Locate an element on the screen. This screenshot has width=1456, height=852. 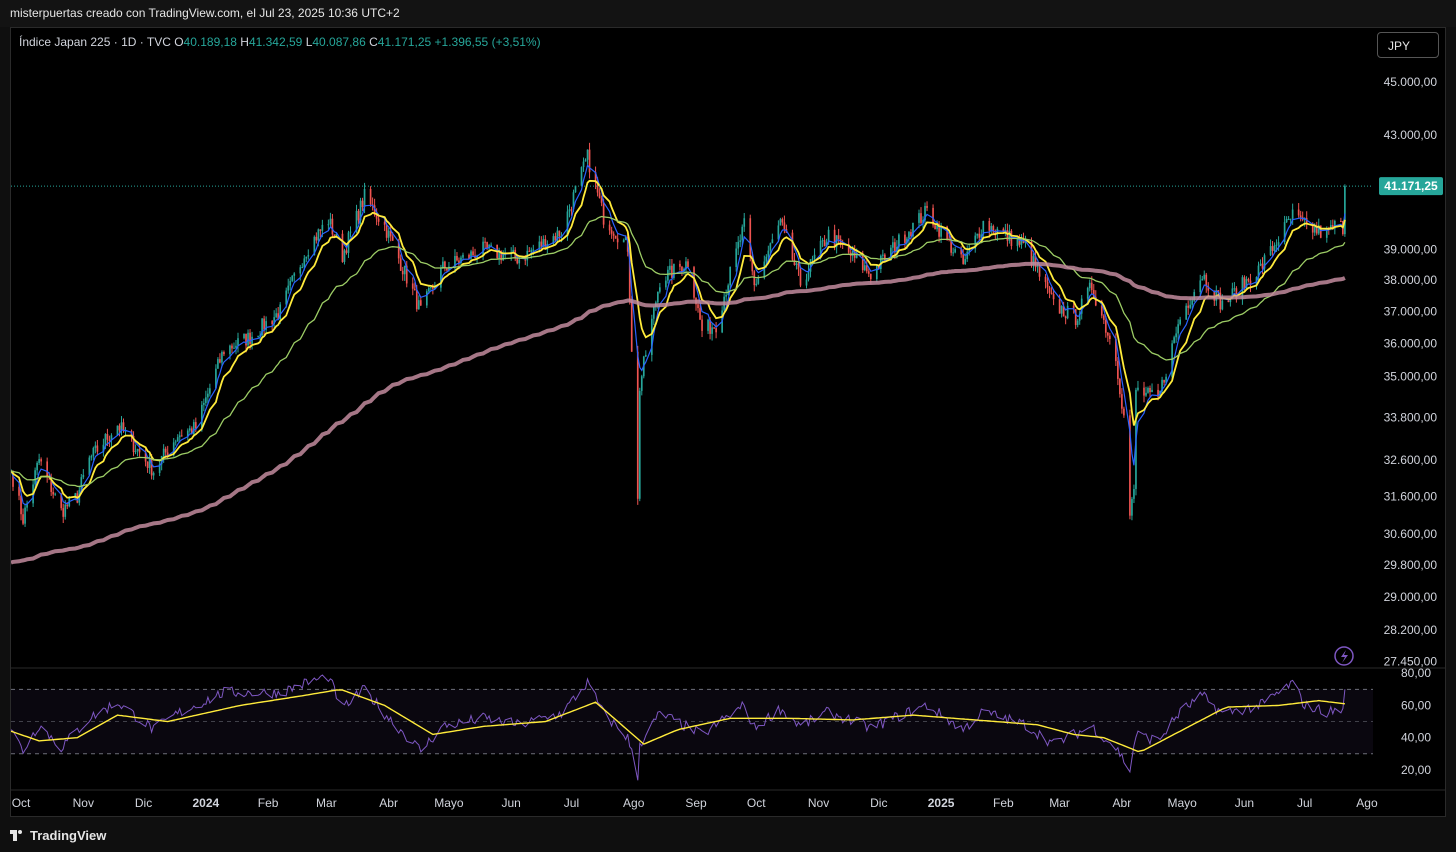
time-tick-label: Feb is located at coordinates (1003, 803).